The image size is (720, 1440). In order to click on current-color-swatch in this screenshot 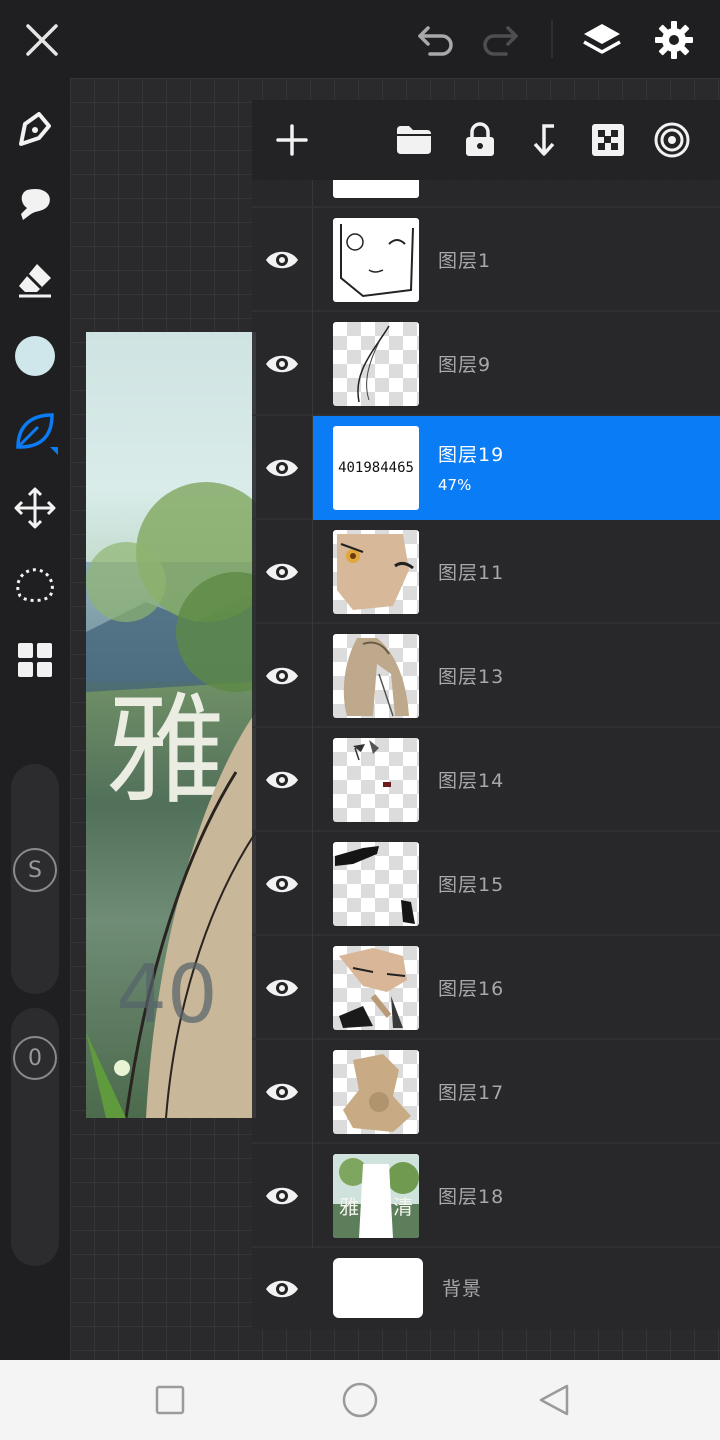, I will do `click(35, 356)`.